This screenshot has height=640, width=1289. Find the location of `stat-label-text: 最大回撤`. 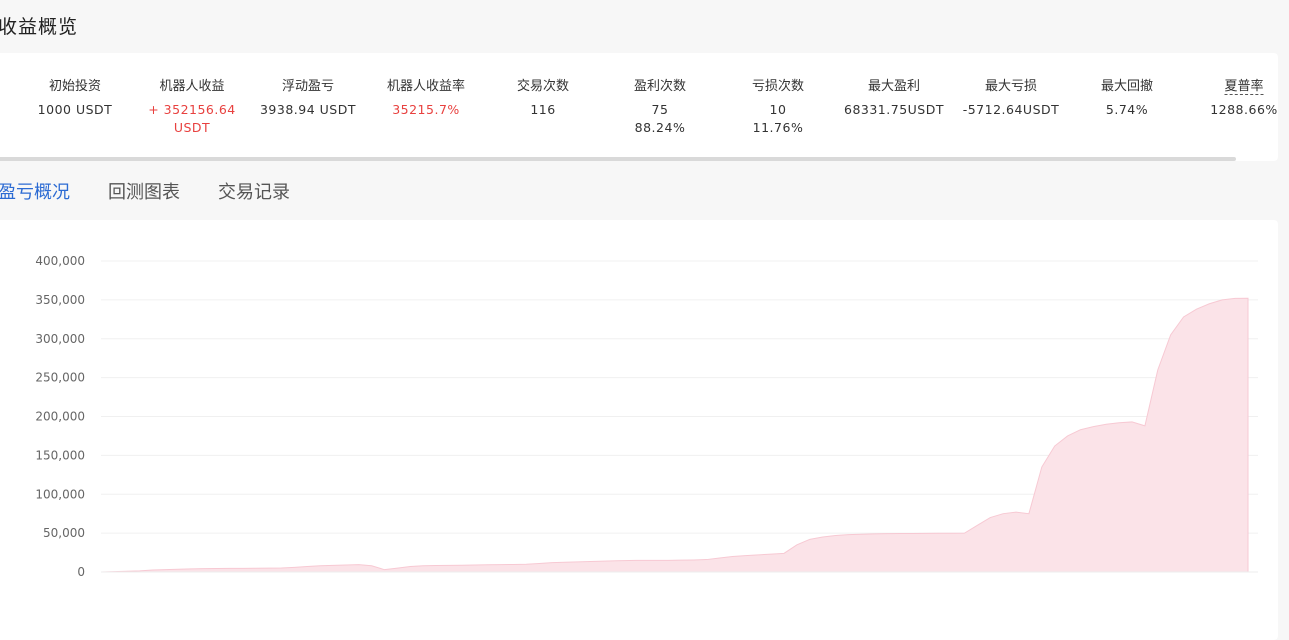

stat-label-text: 最大回撤 is located at coordinates (1127, 86).